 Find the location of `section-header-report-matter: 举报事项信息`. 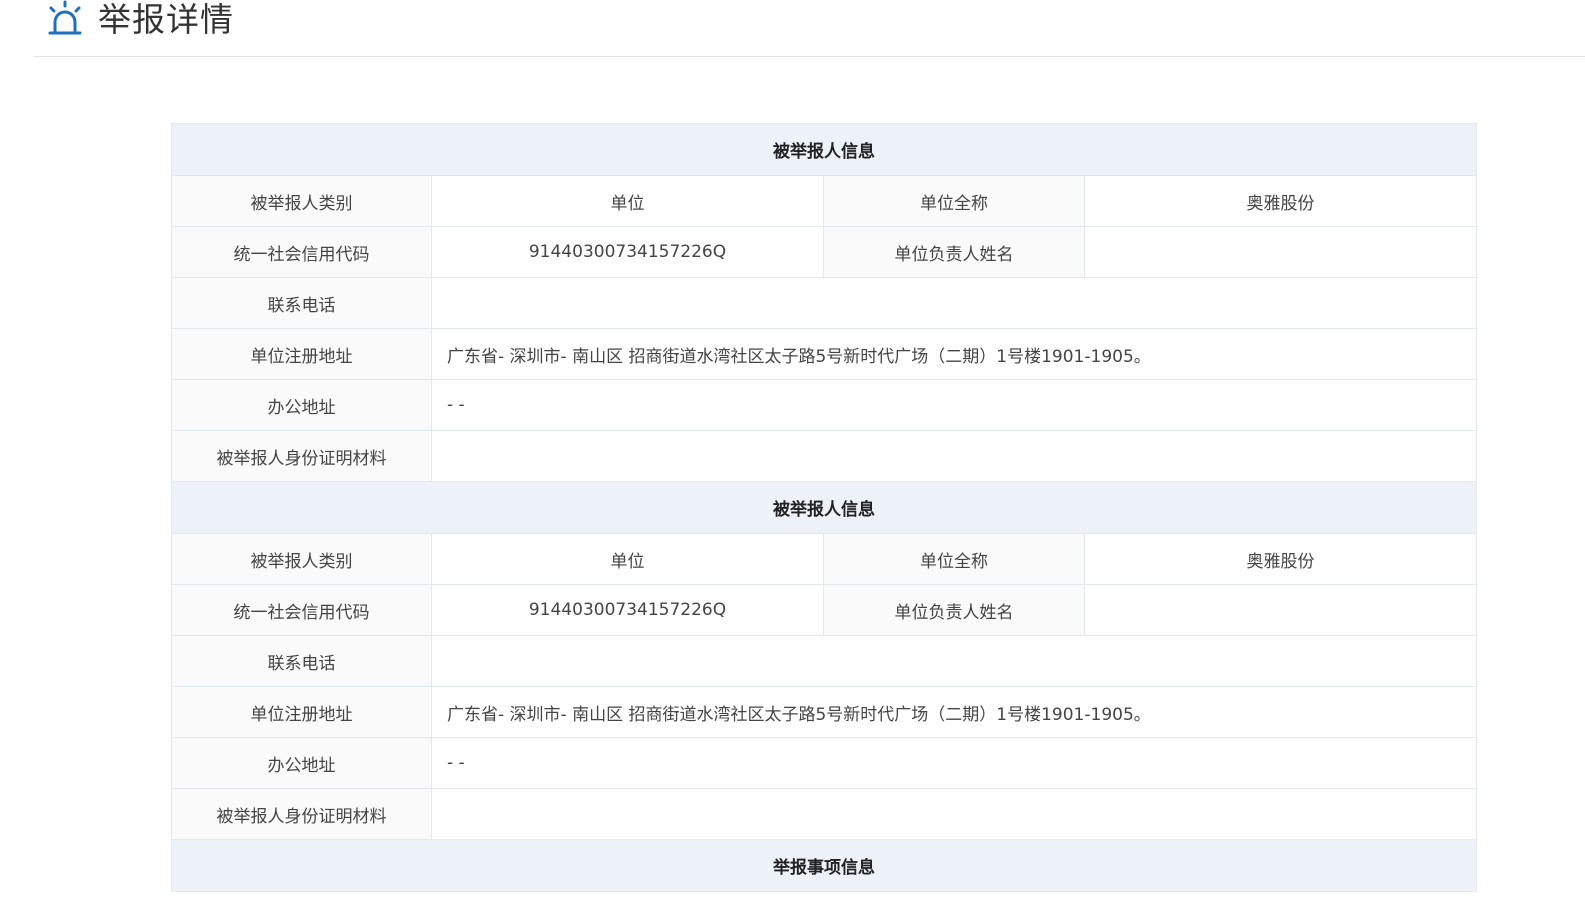

section-header-report-matter: 举报事项信息 is located at coordinates (824, 865).